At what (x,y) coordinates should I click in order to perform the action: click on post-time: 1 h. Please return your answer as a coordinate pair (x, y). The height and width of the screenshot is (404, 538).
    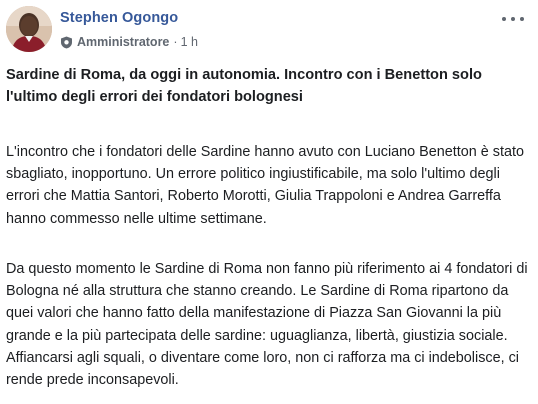
    Looking at the image, I should click on (189, 42).